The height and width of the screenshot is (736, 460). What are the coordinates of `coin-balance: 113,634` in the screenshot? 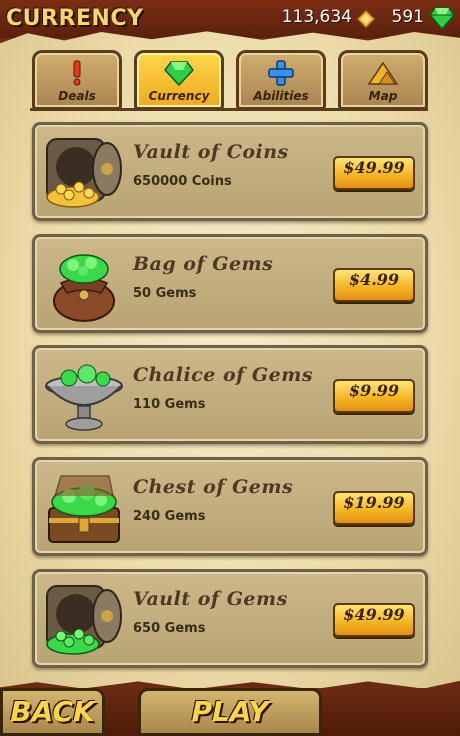 It's located at (316, 17).